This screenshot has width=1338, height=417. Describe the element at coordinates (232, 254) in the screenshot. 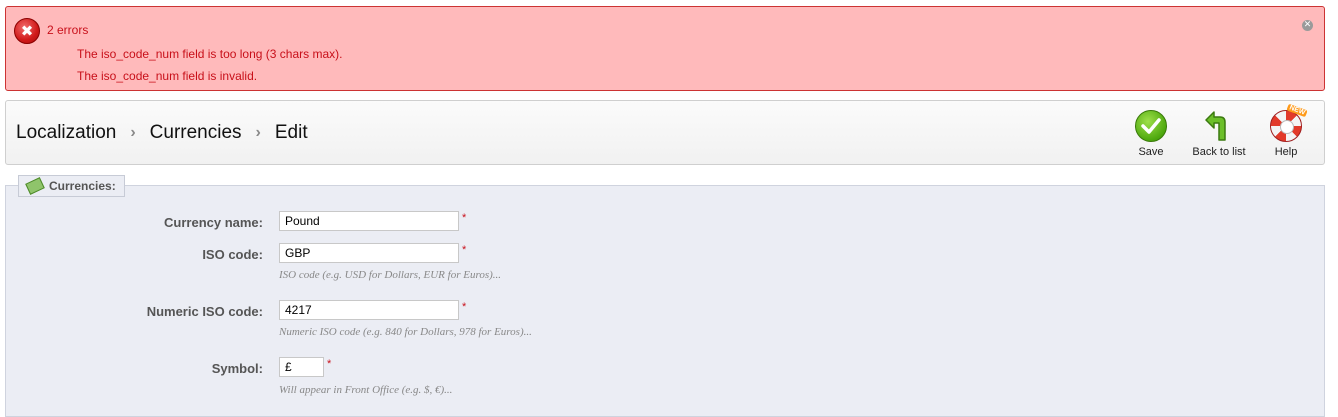

I see `iso-code-label: ISO code:` at that location.